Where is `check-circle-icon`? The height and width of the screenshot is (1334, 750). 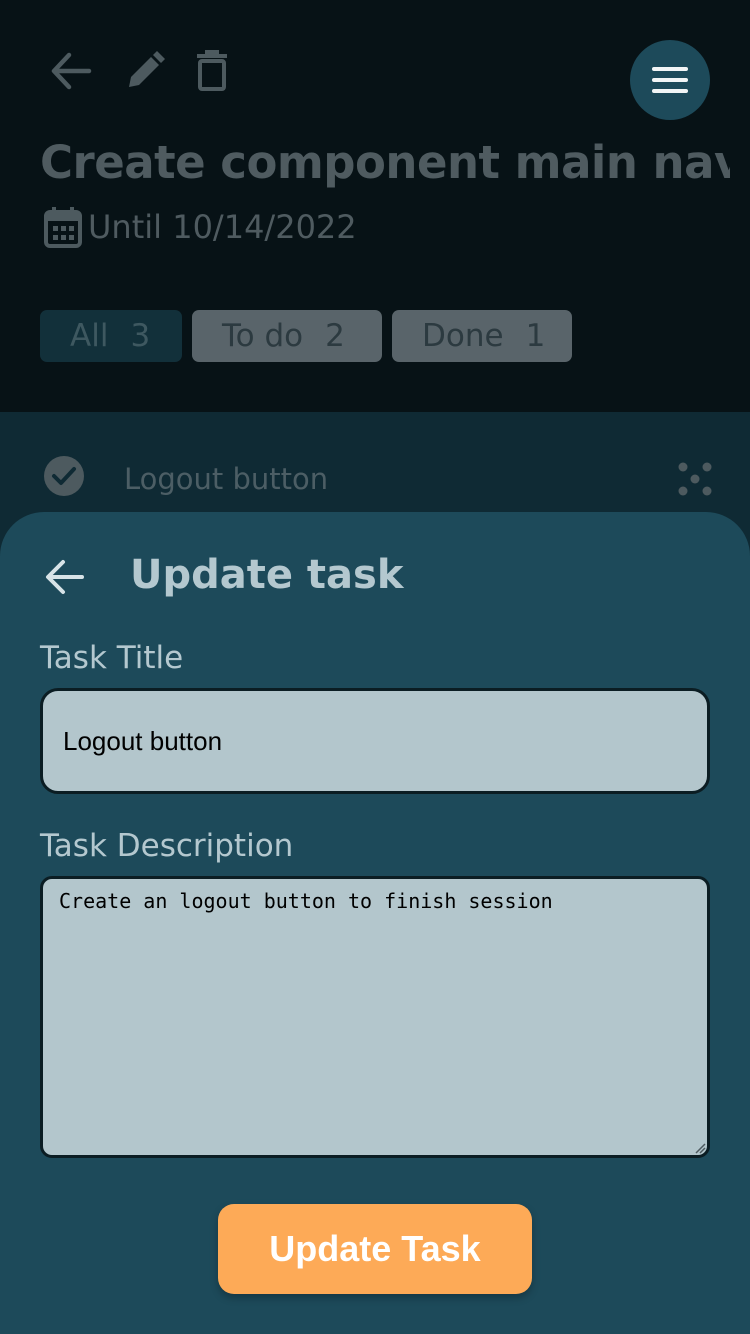 check-circle-icon is located at coordinates (64, 476).